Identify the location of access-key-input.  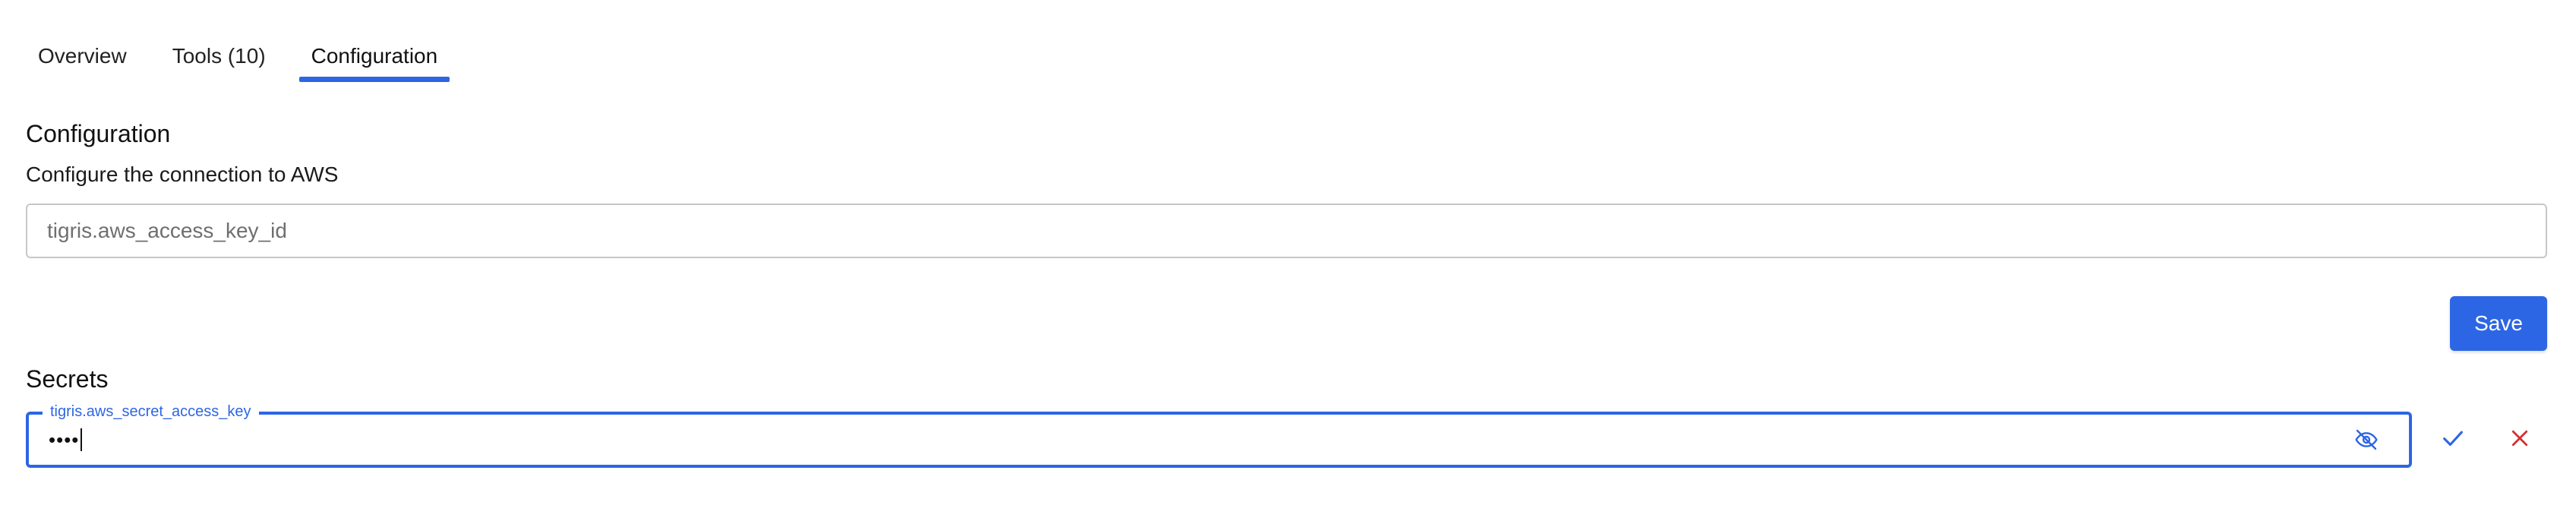
(1286, 231).